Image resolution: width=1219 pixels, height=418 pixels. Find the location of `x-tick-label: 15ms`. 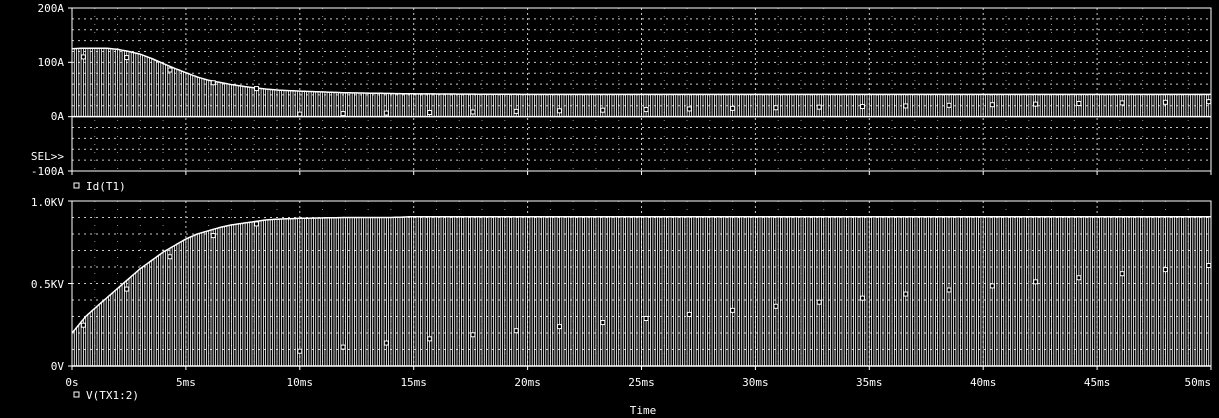

x-tick-label: 15ms is located at coordinates (413, 382).